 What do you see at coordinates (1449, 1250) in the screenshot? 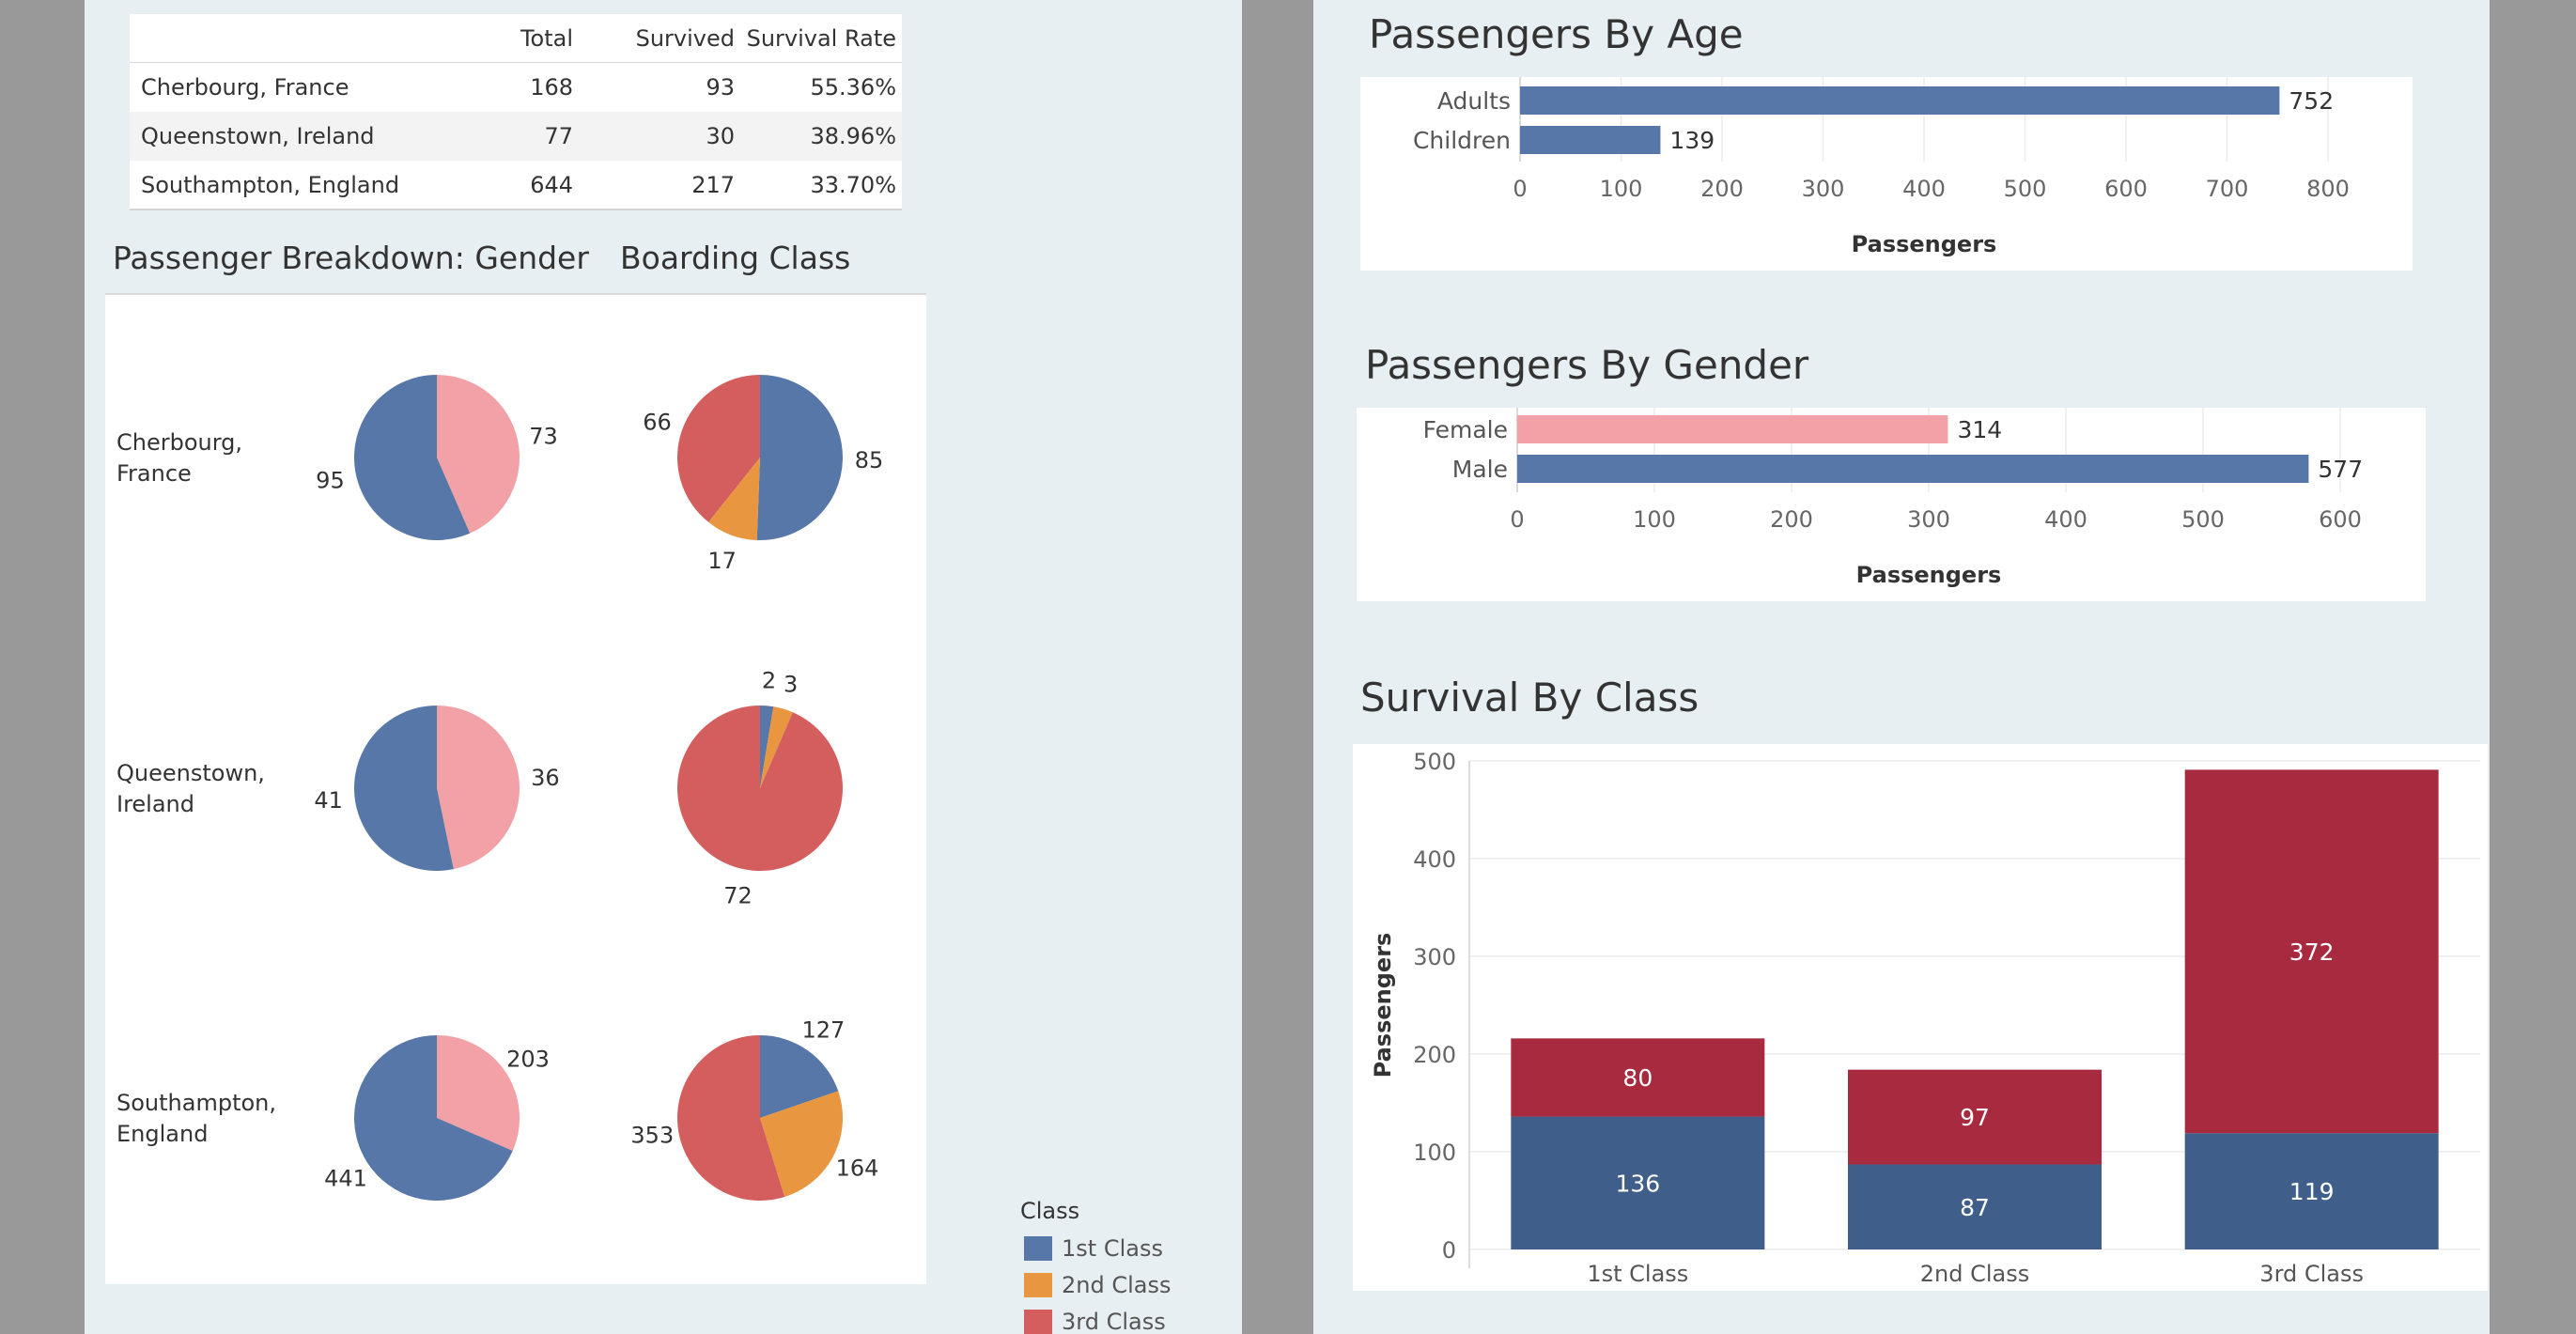
I see `y-tick-label: 0` at bounding box center [1449, 1250].